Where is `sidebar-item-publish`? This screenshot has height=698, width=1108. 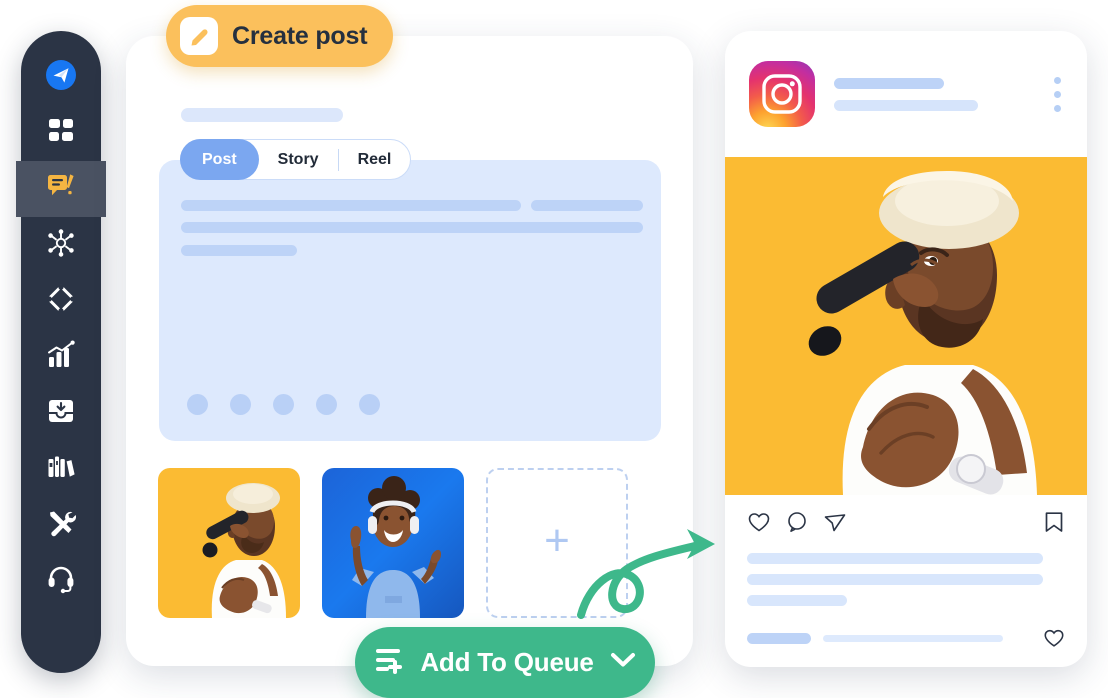 sidebar-item-publish is located at coordinates (61, 77).